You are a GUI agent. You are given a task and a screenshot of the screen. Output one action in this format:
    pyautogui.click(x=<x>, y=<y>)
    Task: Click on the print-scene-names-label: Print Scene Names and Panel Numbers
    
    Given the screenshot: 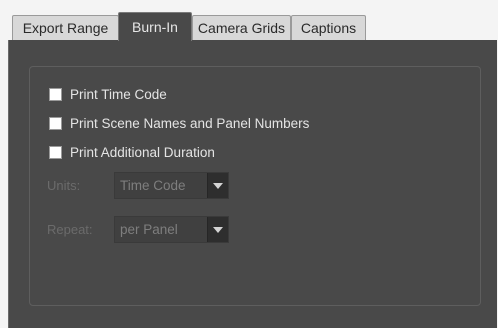 What is the action you would take?
    pyautogui.click(x=190, y=123)
    